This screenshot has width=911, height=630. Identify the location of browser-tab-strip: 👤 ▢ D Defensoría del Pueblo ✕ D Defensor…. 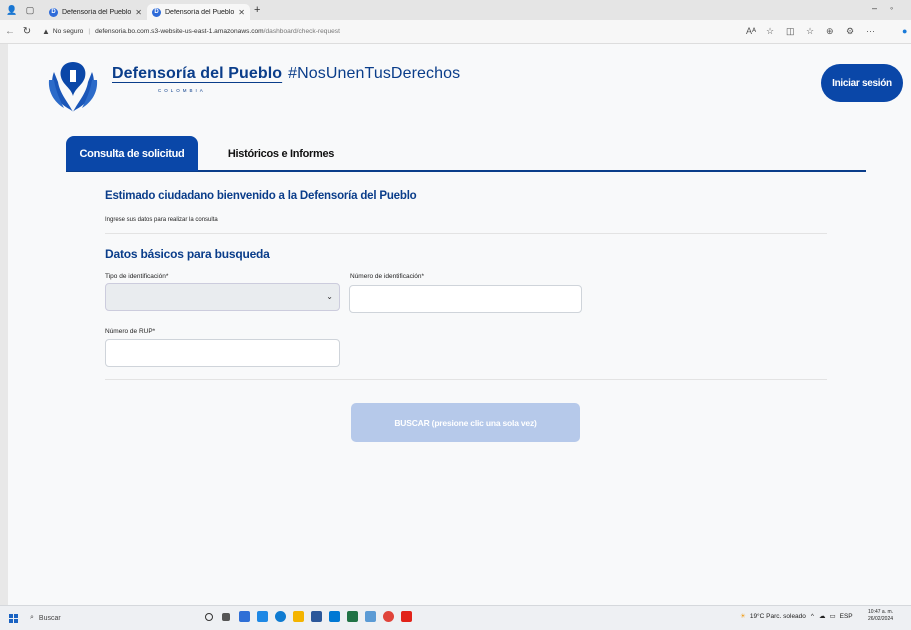
(455, 10).